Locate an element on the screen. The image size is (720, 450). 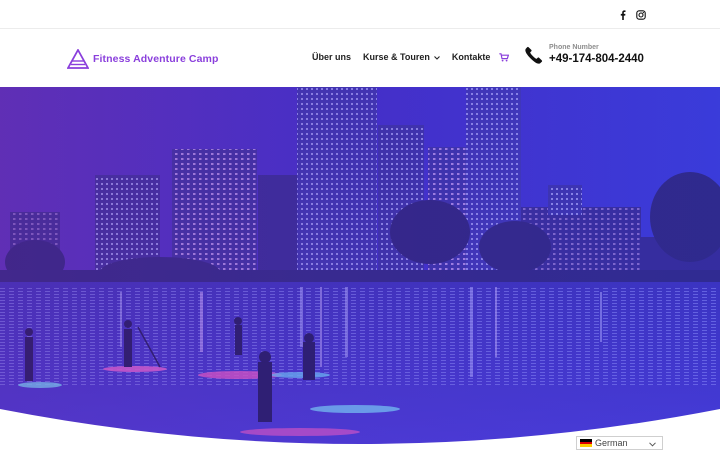
nav-label: Über uns is located at coordinates (332, 57).